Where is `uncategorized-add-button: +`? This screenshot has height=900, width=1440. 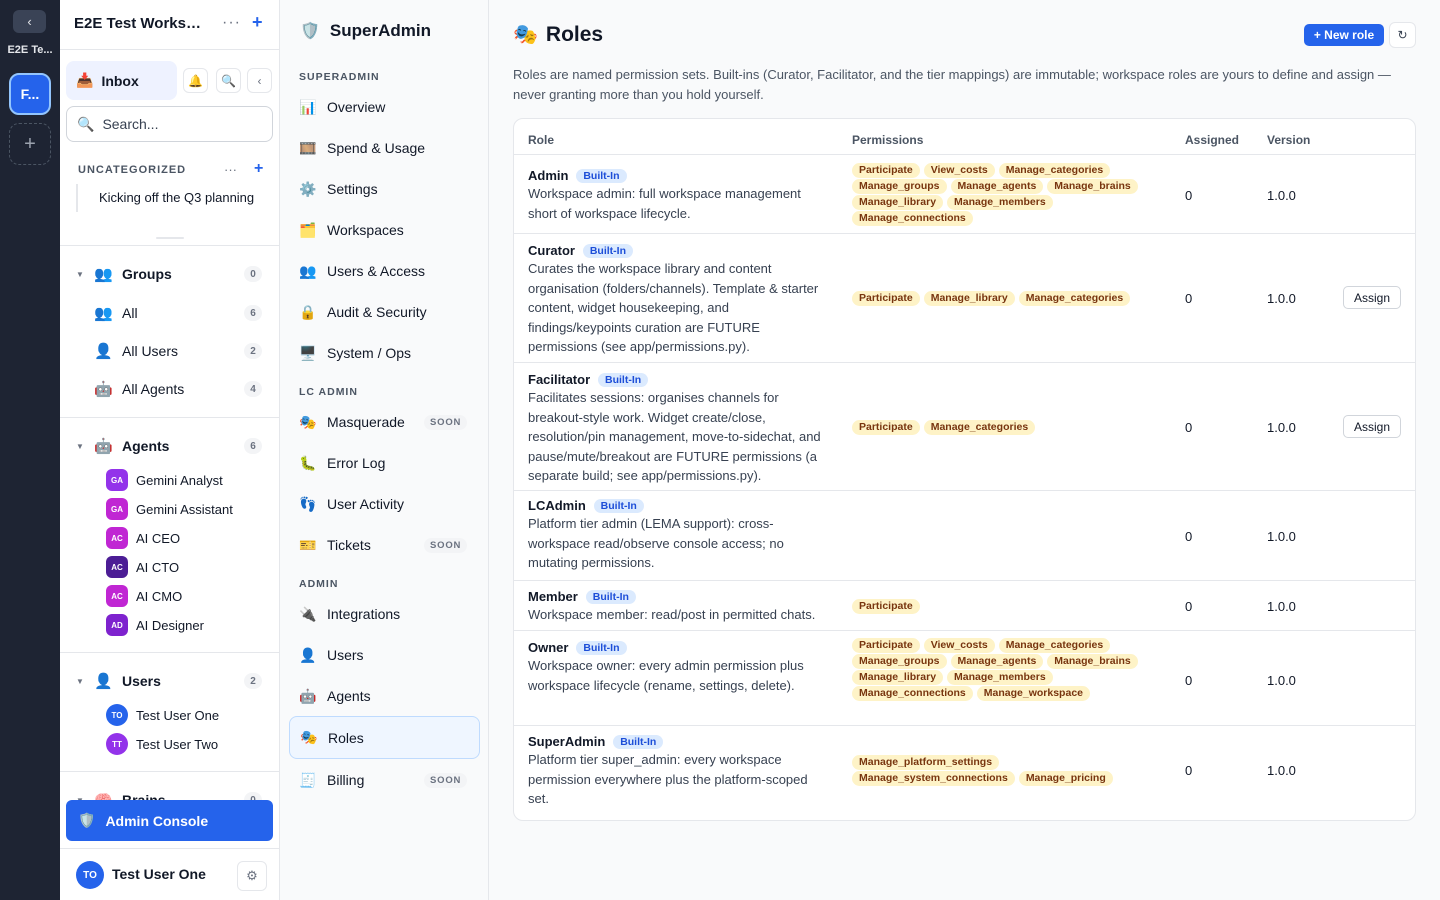 uncategorized-add-button: + is located at coordinates (258, 169).